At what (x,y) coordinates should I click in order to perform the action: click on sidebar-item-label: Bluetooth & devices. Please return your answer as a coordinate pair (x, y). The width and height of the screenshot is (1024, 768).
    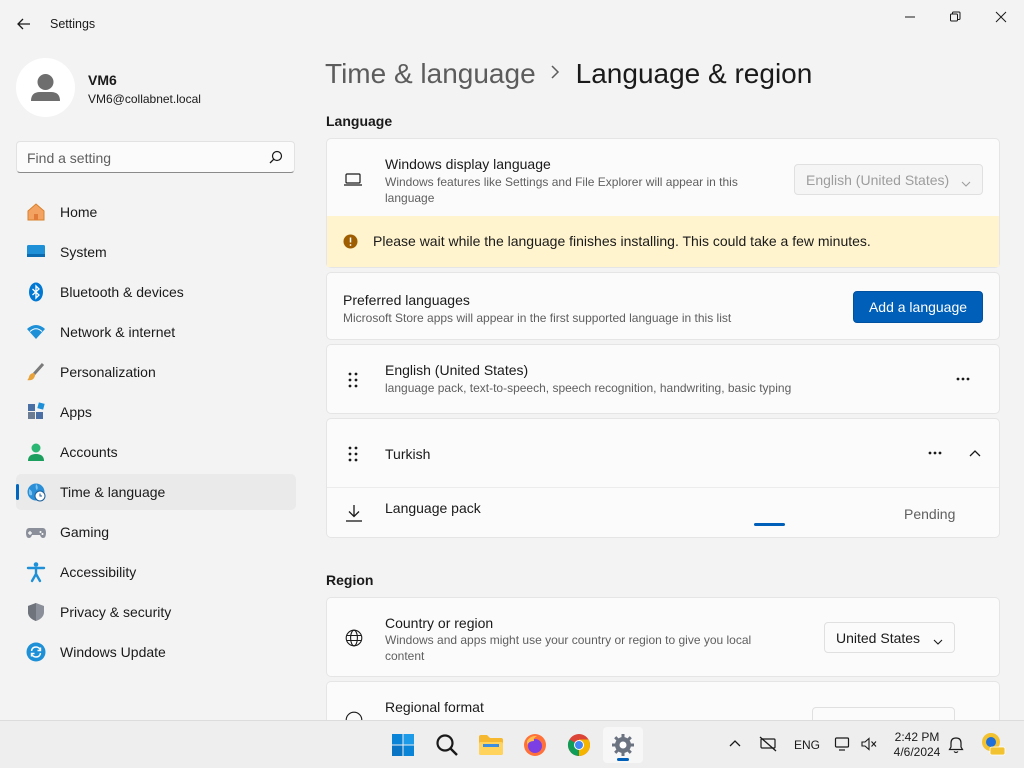
    Looking at the image, I should click on (122, 292).